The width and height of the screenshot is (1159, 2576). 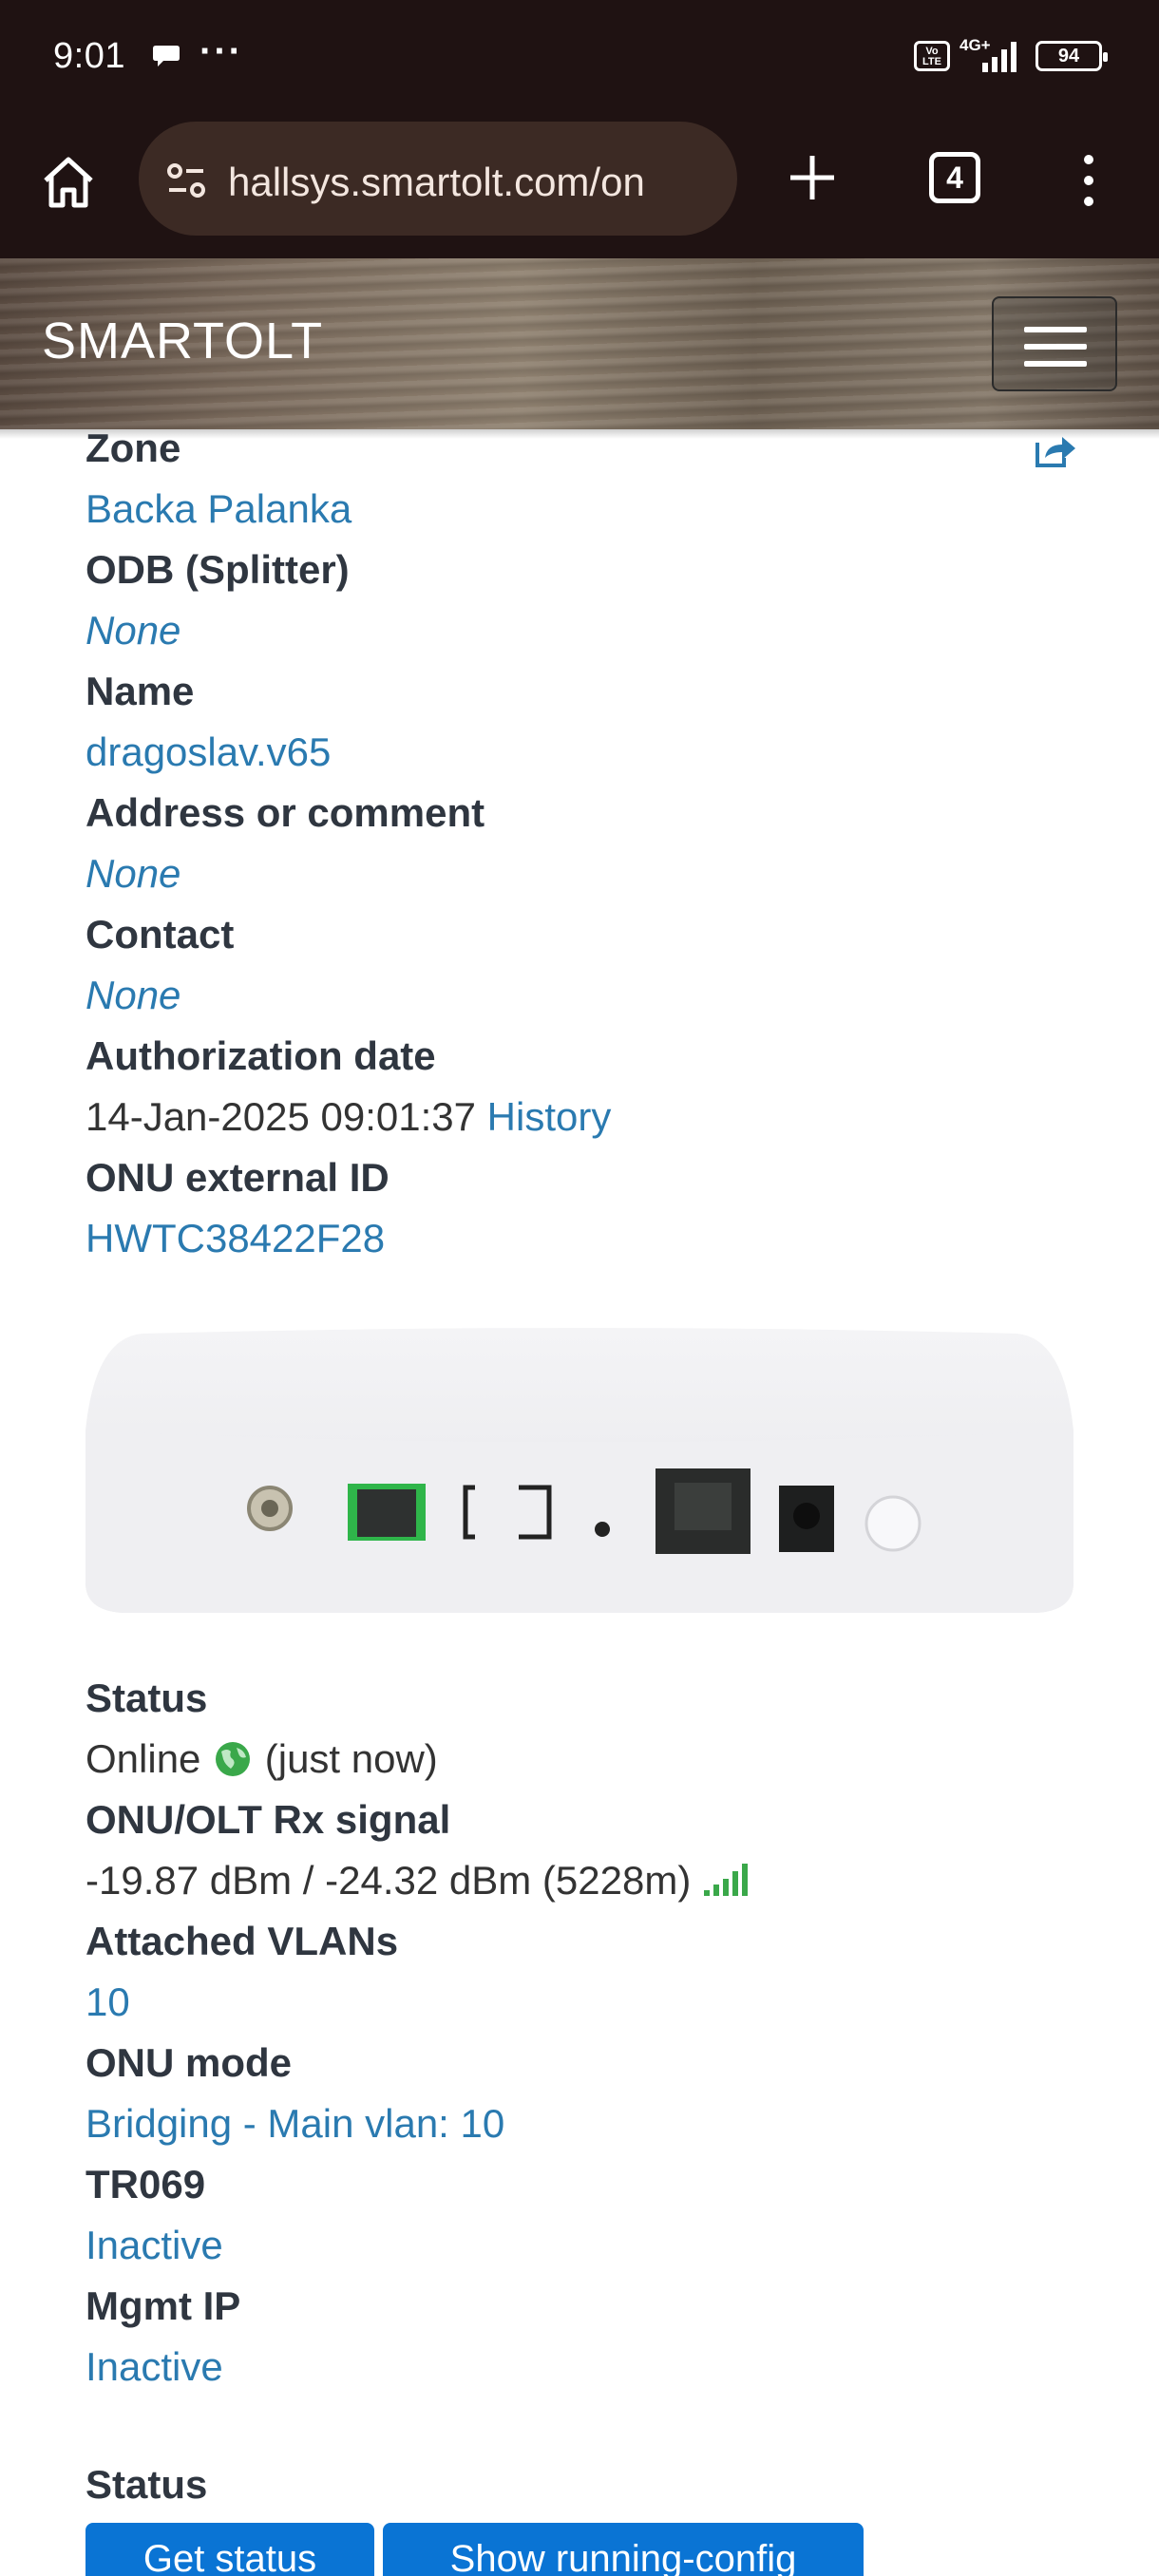 I want to click on rx-signal-row: -19.87 dBm / -24.32 dBm (5228m), so click(x=584, y=1880).